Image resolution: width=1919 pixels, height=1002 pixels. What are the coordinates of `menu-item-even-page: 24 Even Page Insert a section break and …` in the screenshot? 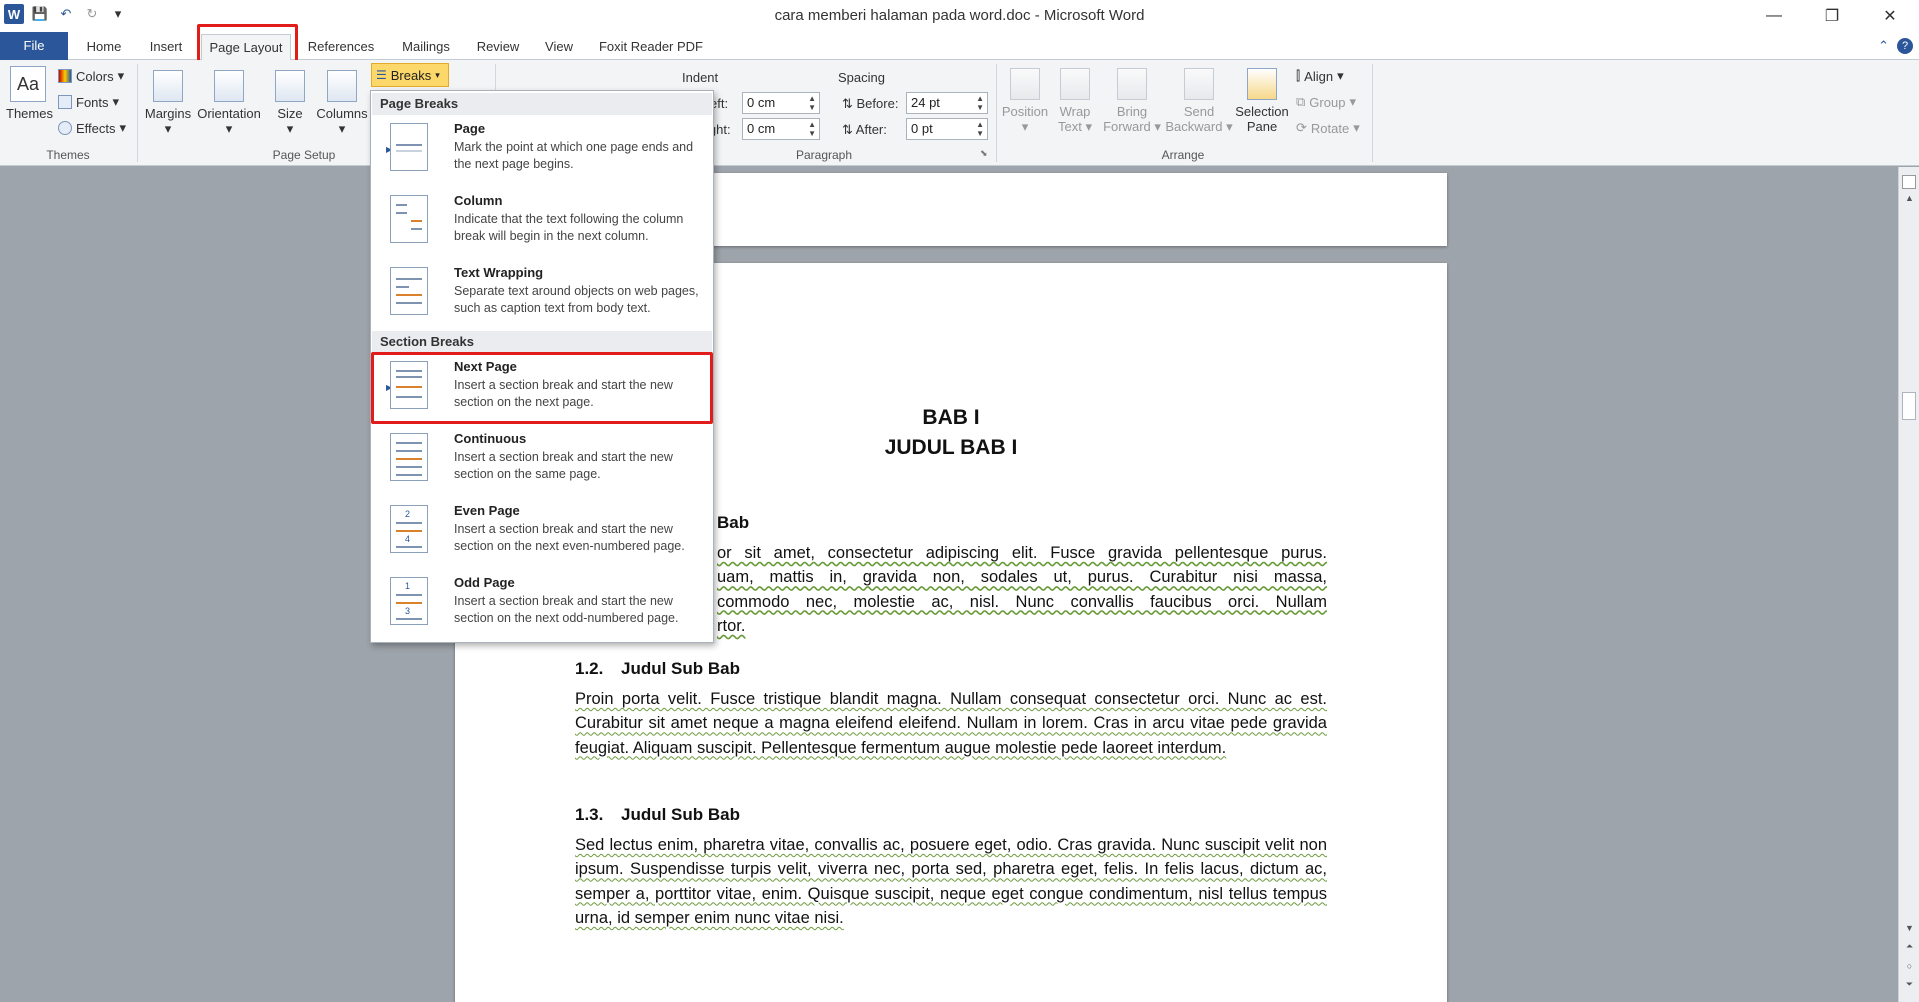 It's located at (542, 532).